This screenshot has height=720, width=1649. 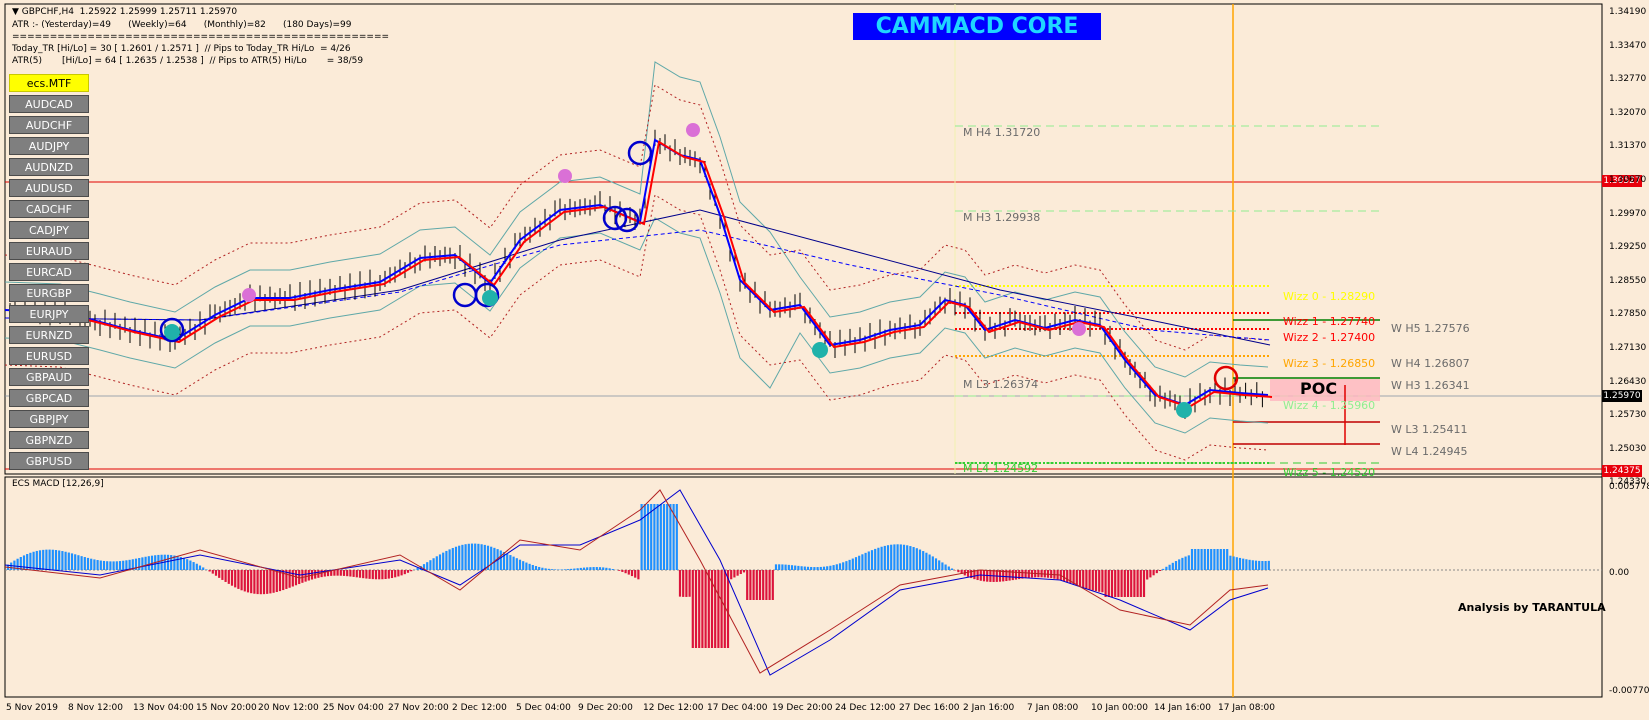 I want to click on time-tick-label: 25 Nov 04:00, so click(x=353, y=708).